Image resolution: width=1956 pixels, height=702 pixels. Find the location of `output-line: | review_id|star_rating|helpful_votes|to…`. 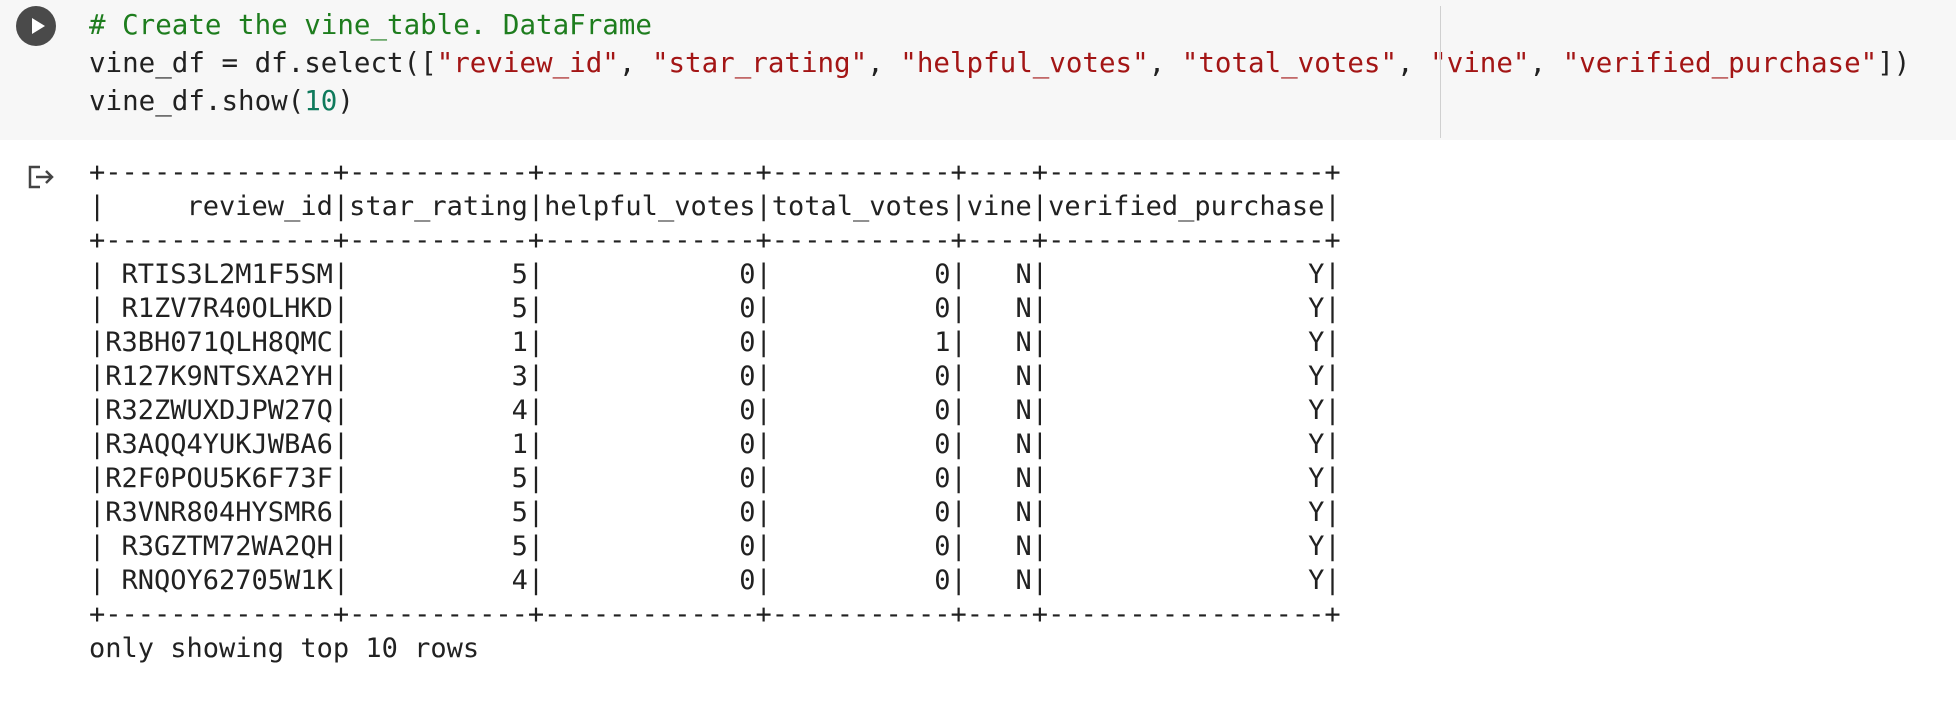

output-line: | review_id|star_rating|helpful_votes|to… is located at coordinates (715, 206).